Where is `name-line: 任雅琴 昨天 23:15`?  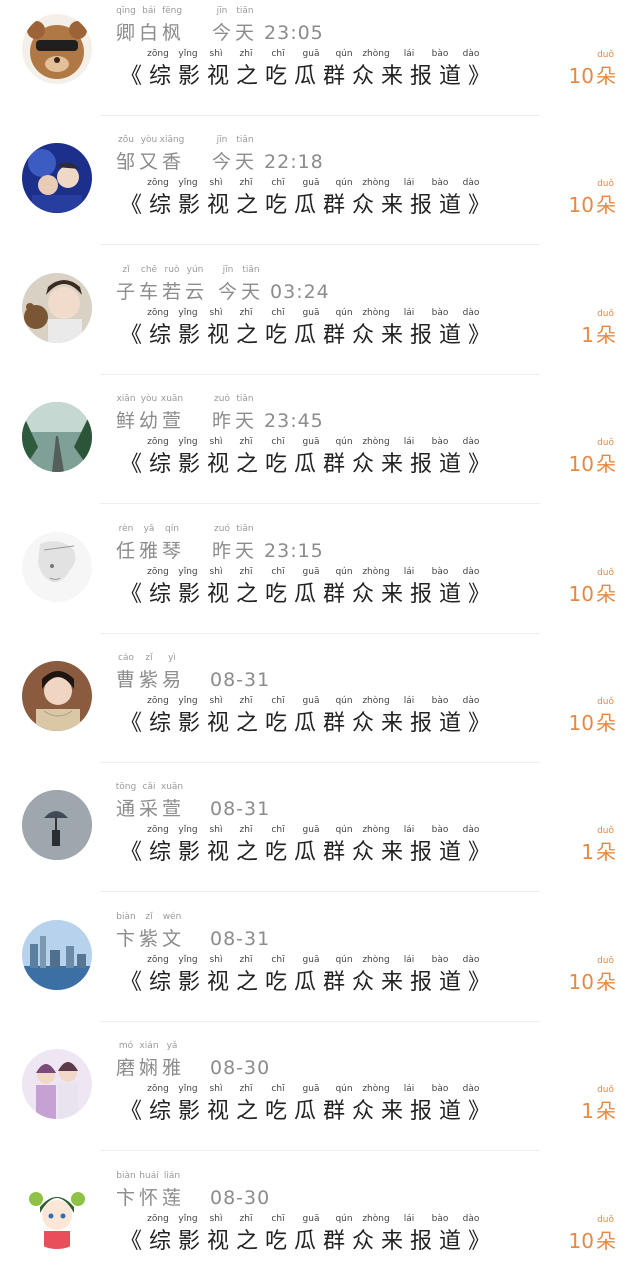
name-line: 任雅琴 昨天 23:15 is located at coordinates (220, 549).